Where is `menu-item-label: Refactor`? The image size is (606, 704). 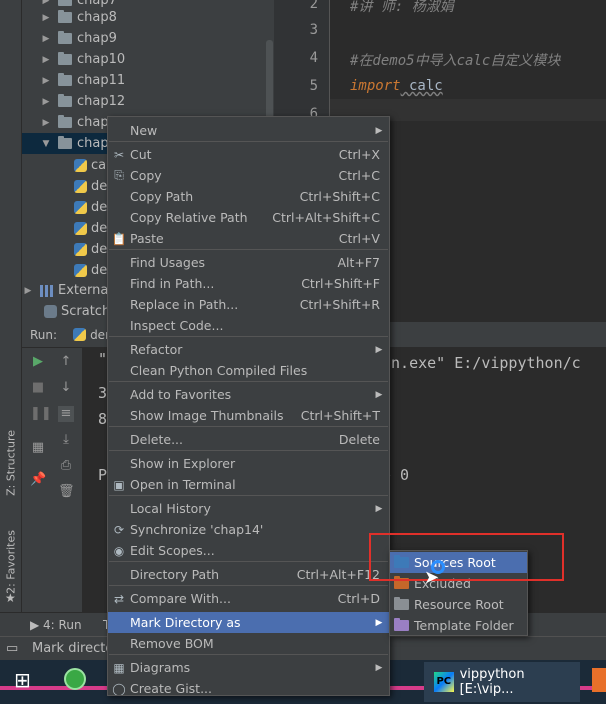
menu-item-label: Refactor is located at coordinates (156, 349).